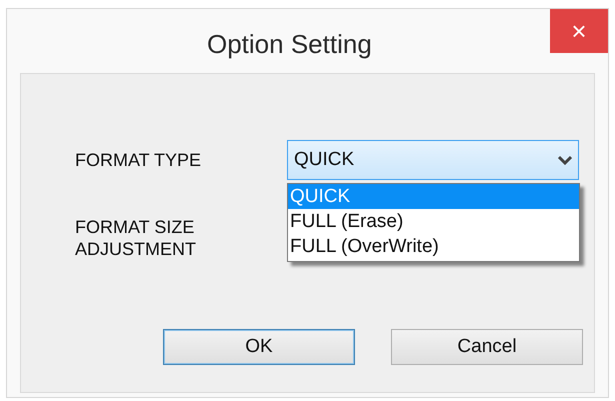  What do you see at coordinates (579, 31) in the screenshot?
I see `close-button: ×` at bounding box center [579, 31].